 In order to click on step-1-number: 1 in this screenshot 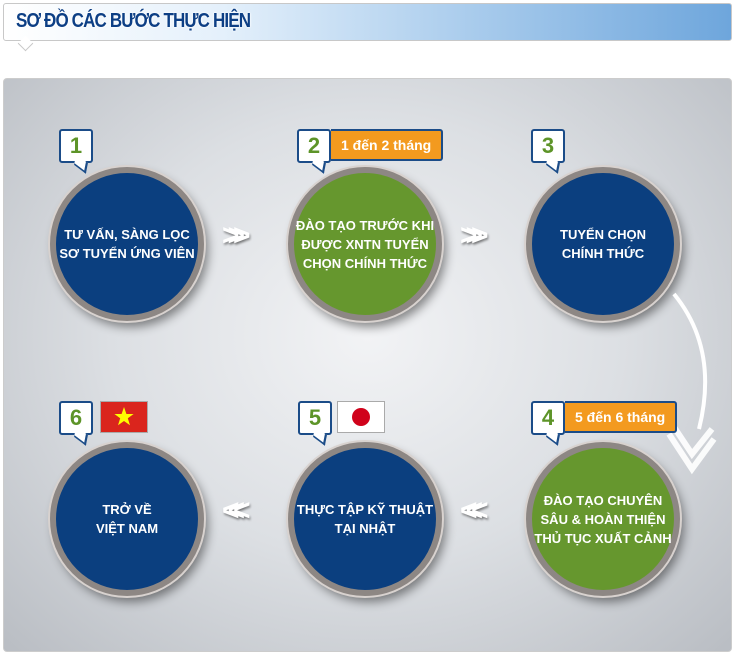, I will do `click(76, 146)`.